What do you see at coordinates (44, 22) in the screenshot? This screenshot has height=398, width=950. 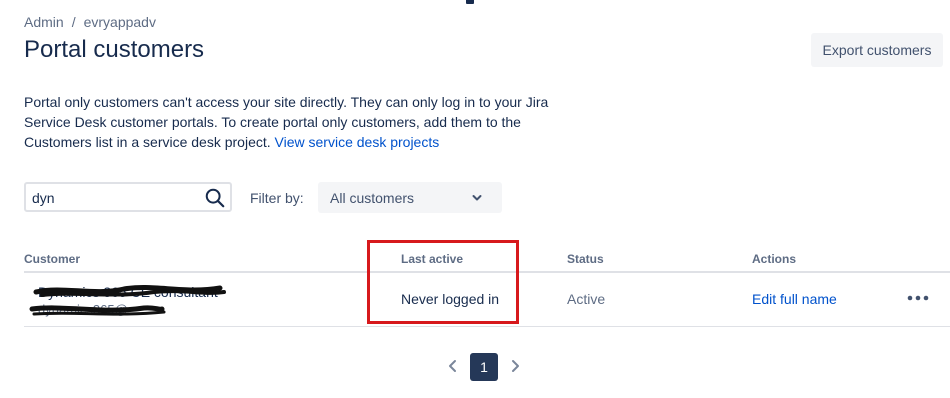 I see `breadcrumb-admin: Admin` at bounding box center [44, 22].